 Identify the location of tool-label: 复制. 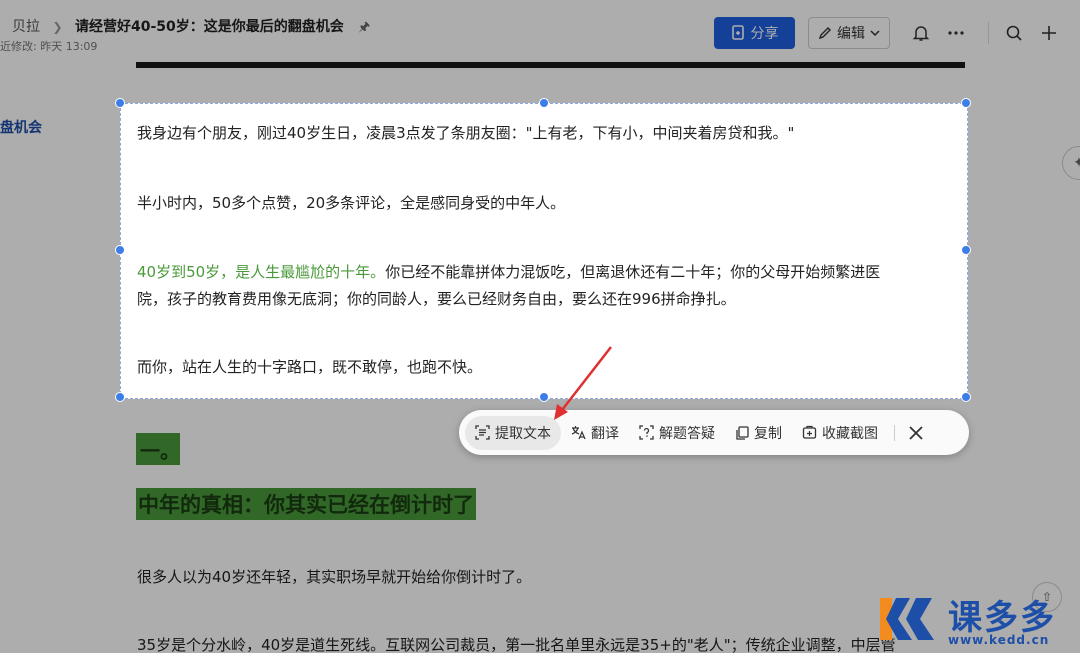
(768, 433).